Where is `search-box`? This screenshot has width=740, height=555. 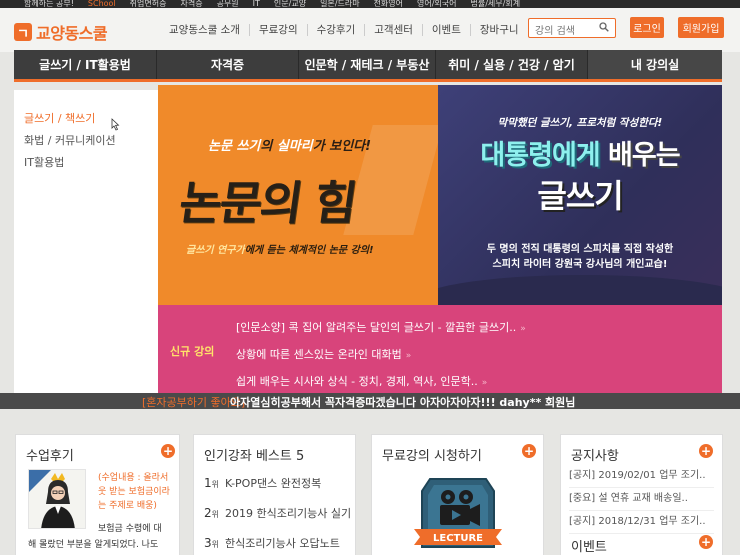
search-box is located at coordinates (572, 29).